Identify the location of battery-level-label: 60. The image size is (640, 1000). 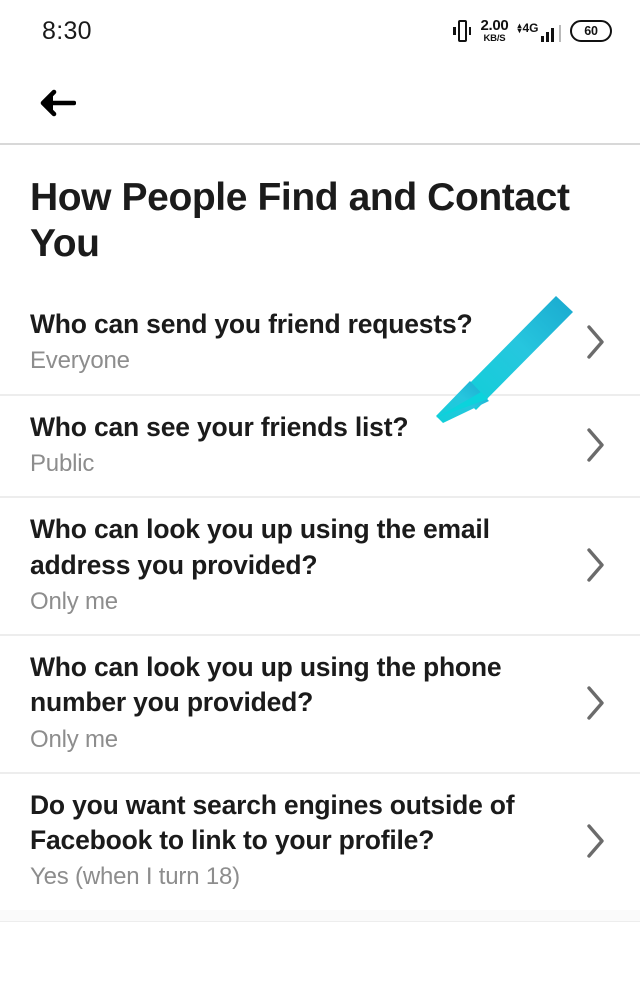
(591, 31).